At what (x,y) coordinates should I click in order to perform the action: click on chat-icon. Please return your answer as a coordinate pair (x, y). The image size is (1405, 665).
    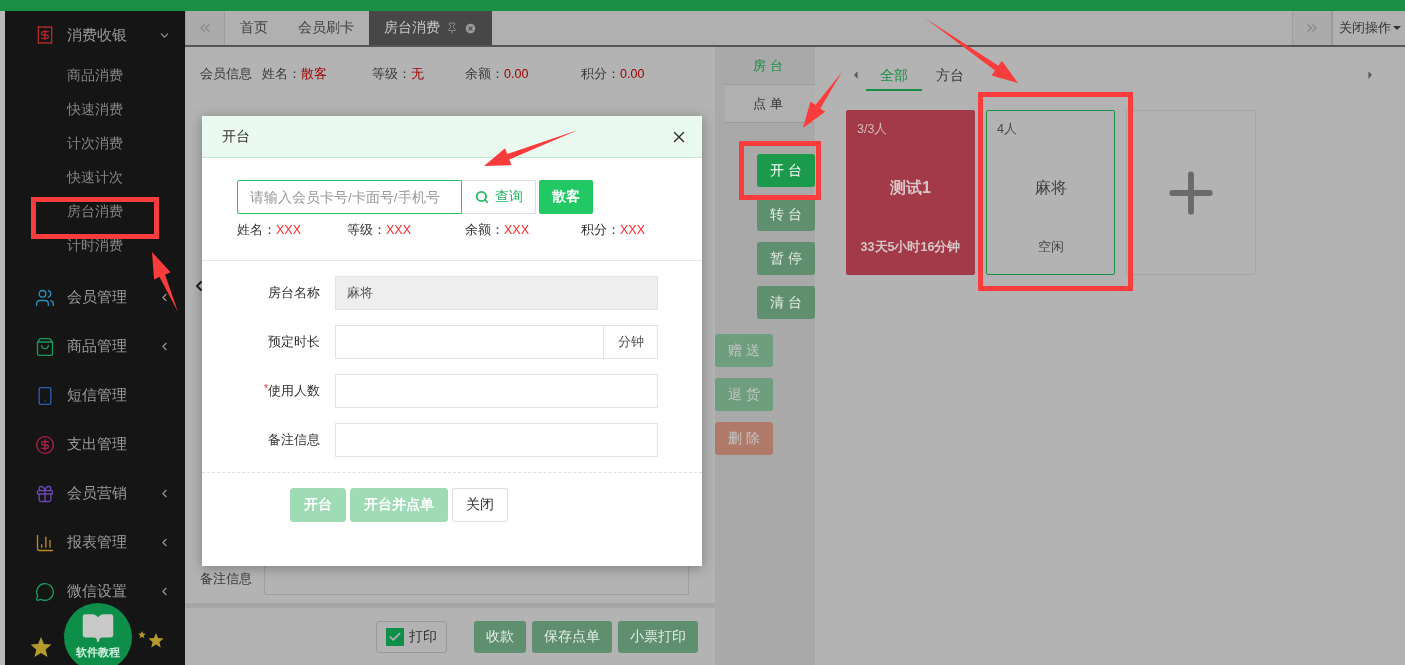
    Looking at the image, I should click on (45, 591).